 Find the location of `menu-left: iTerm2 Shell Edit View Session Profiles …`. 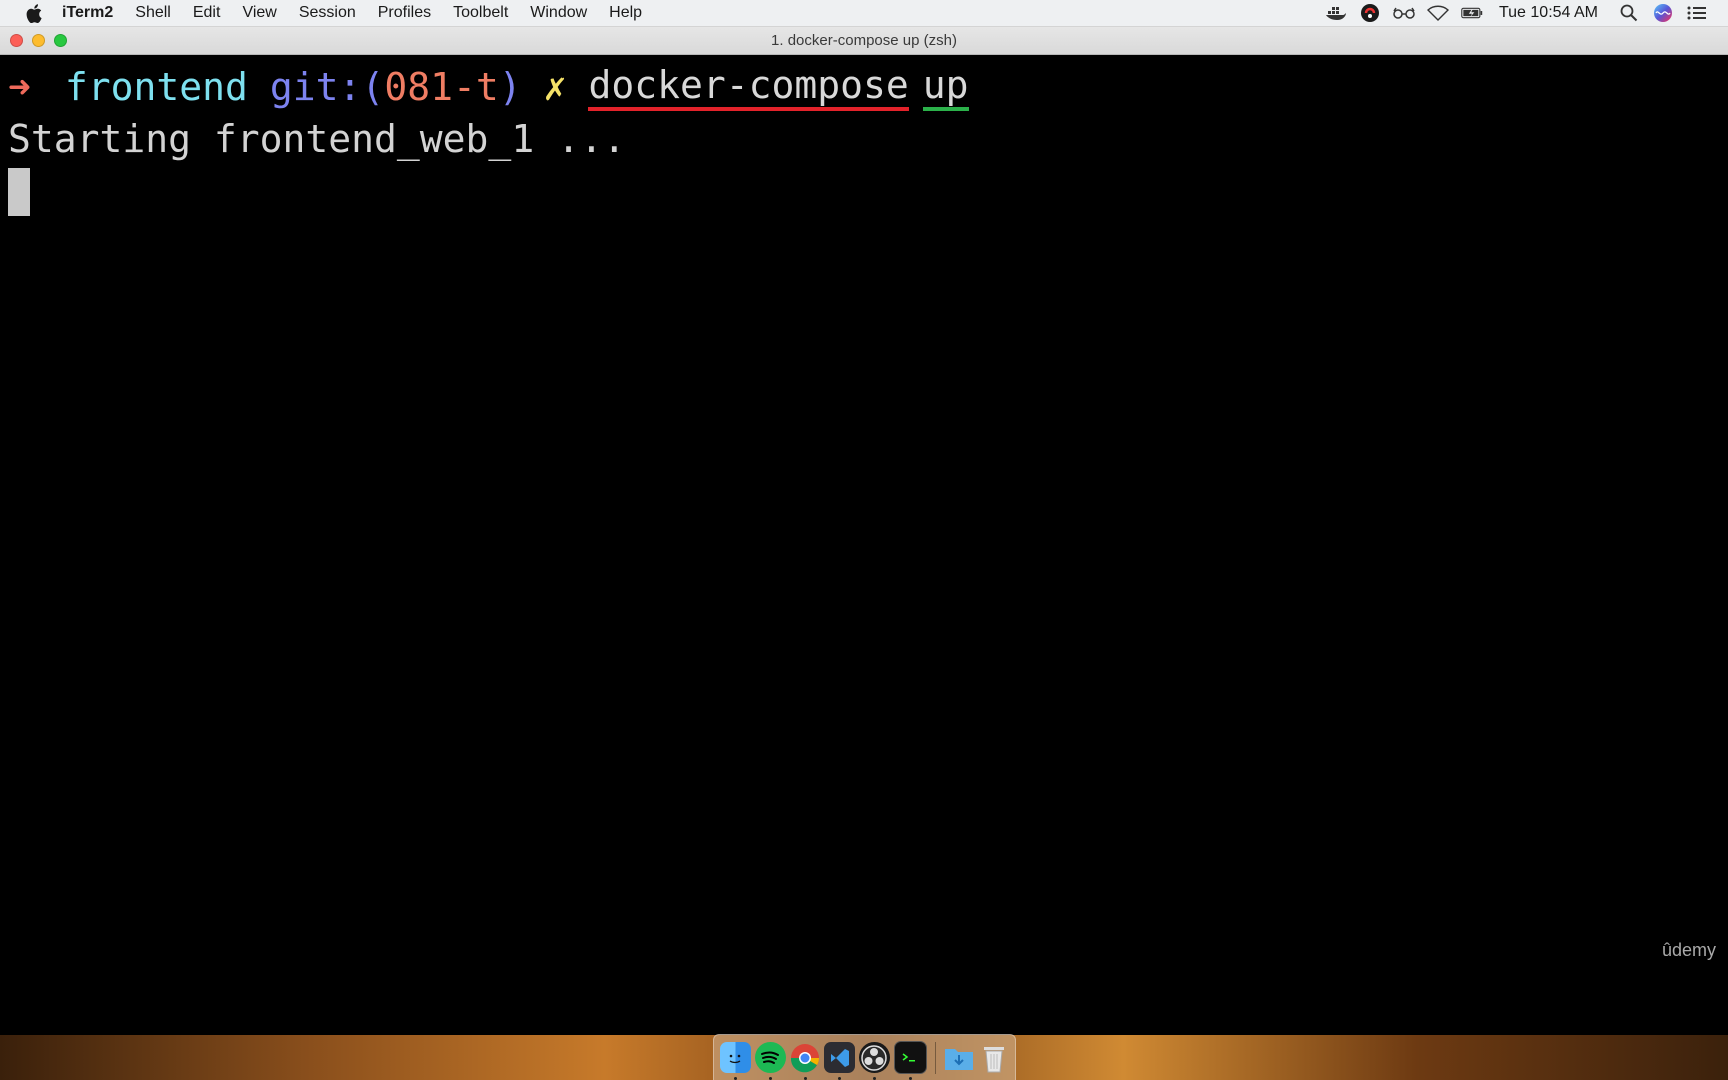

menu-left: iTerm2 Shell Edit View Session Profiles … is located at coordinates (326, 13).